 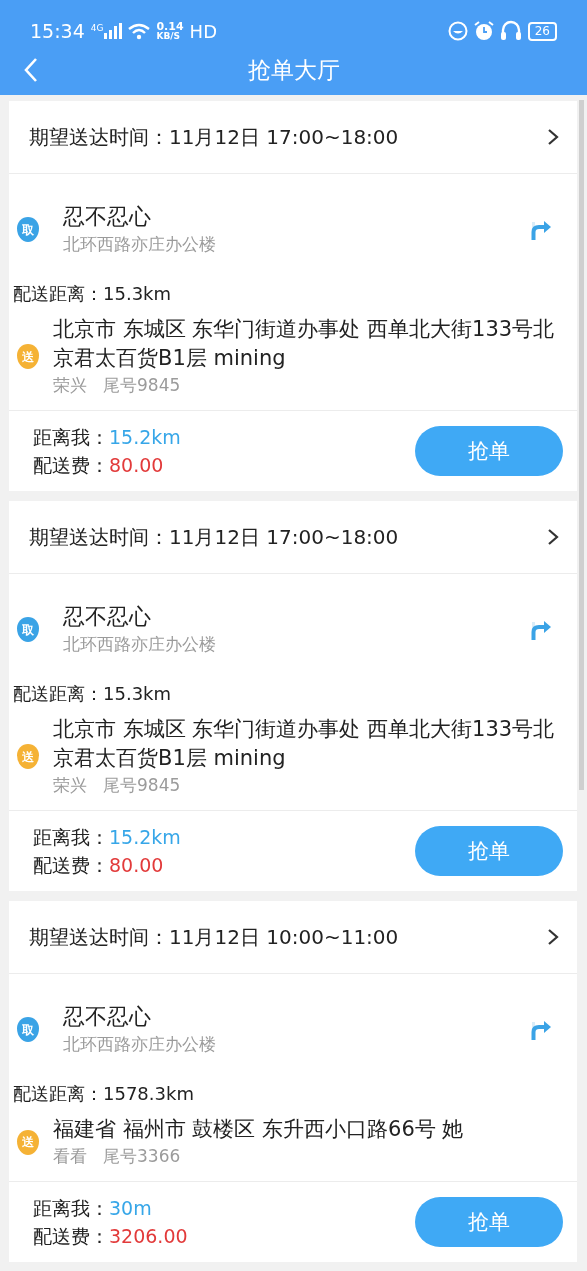 I want to click on wifi-icon, so click(x=139, y=31).